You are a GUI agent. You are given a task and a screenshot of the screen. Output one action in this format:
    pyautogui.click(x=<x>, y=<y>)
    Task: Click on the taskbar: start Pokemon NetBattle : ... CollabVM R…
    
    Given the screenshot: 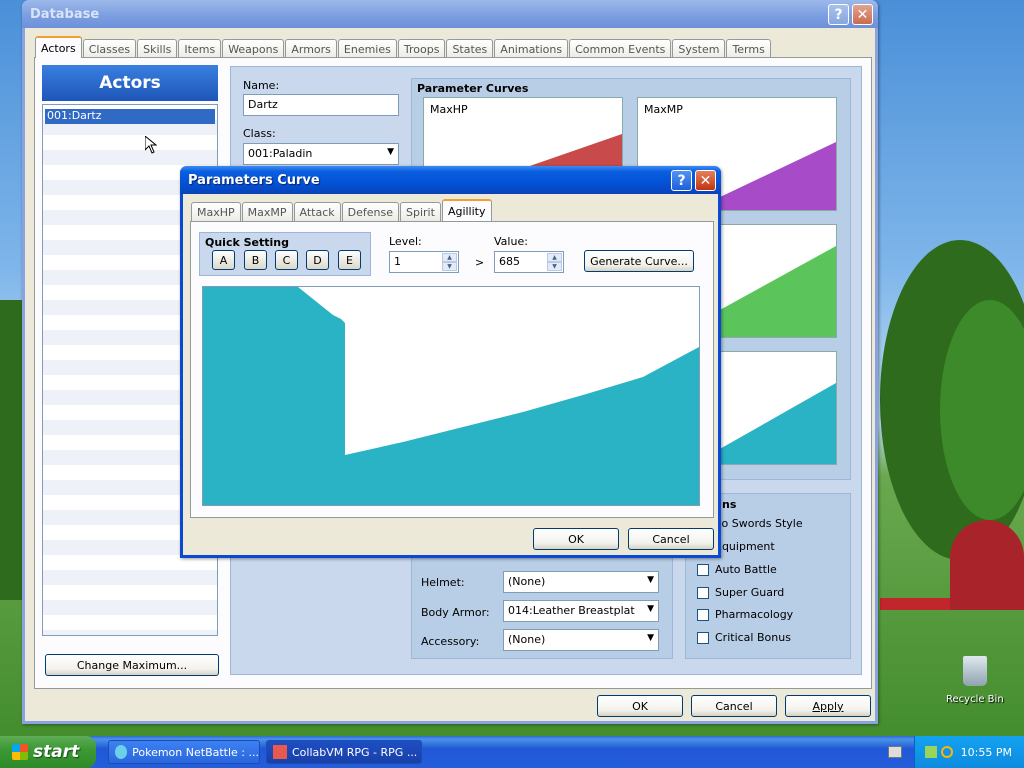 What is the action you would take?
    pyautogui.click(x=512, y=752)
    